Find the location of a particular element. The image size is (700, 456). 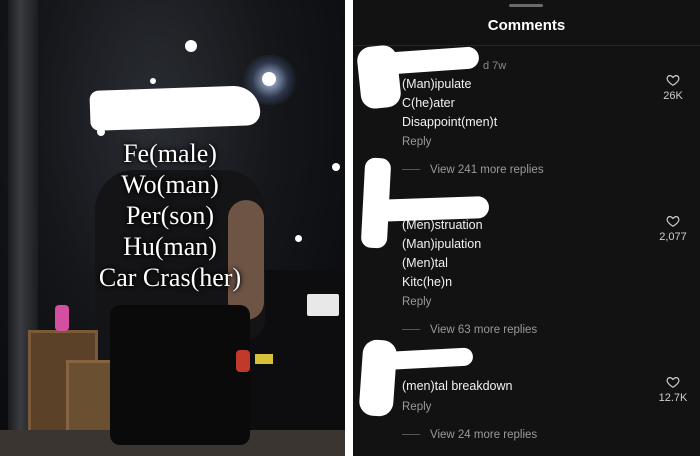

header-divider is located at coordinates (526, 45).